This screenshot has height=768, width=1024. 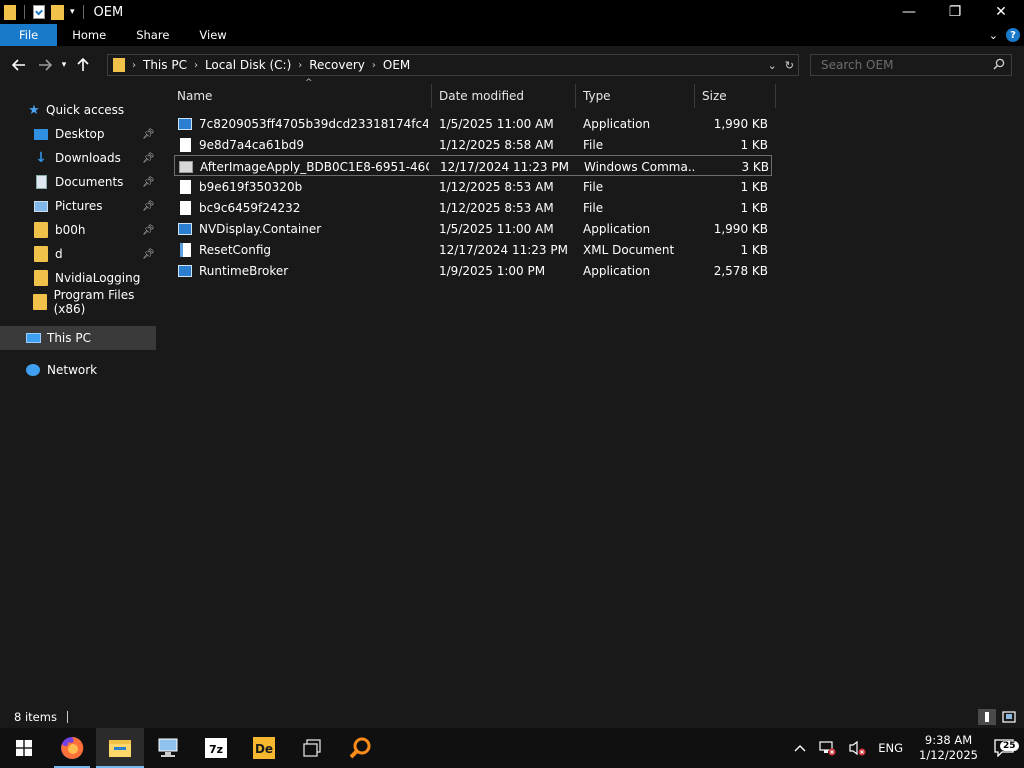 What do you see at coordinates (80, 370) in the screenshot?
I see `sidebar-item-network: Network` at bounding box center [80, 370].